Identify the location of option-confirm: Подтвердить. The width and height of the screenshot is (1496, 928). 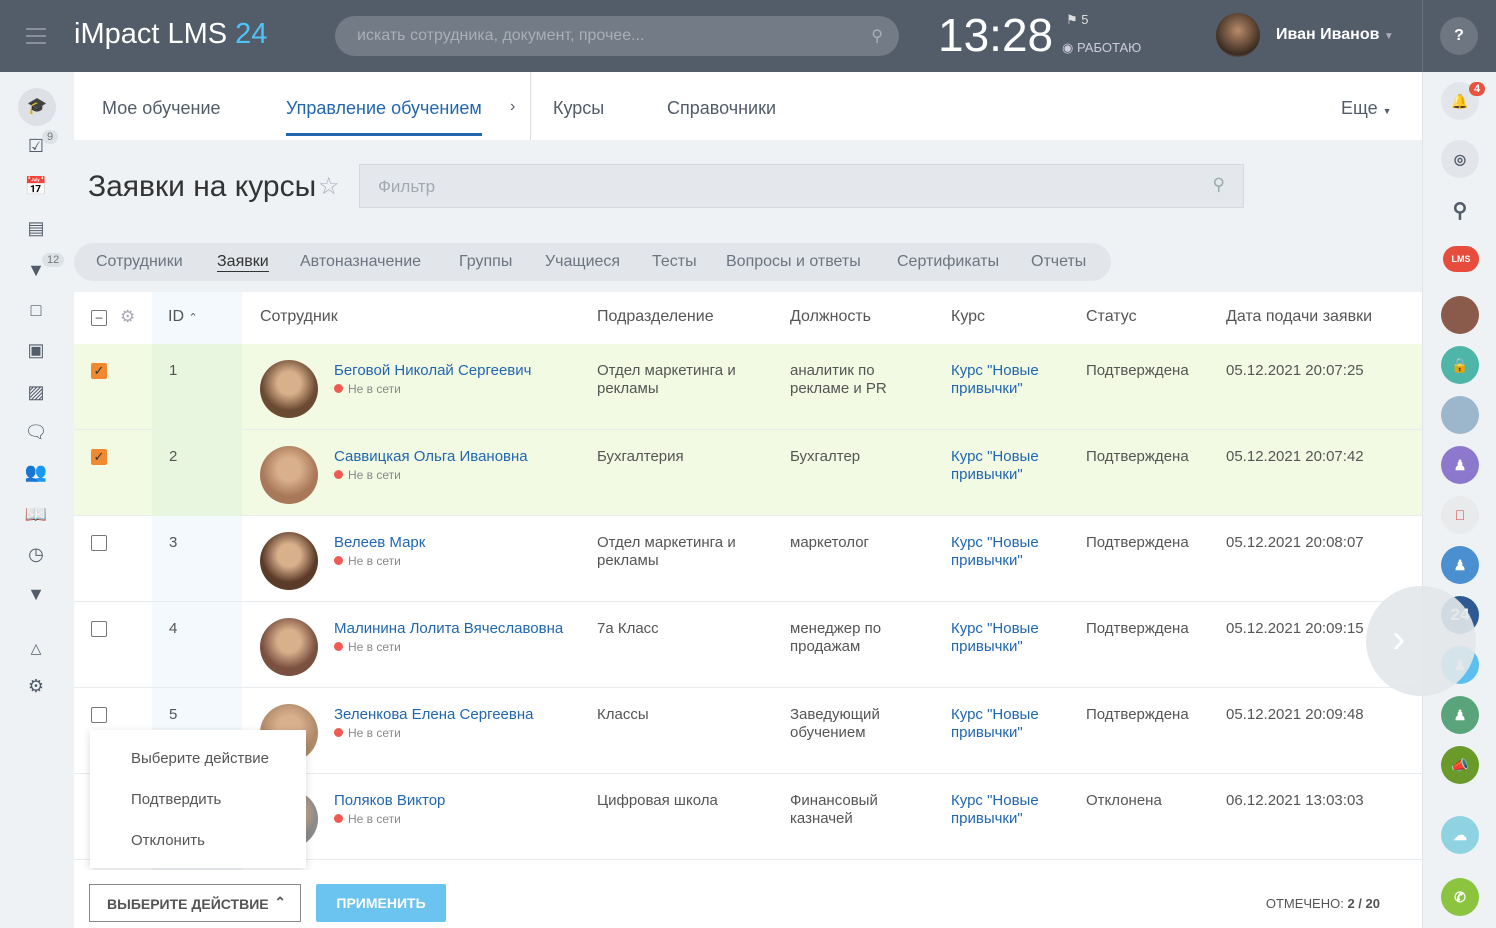
(176, 799).